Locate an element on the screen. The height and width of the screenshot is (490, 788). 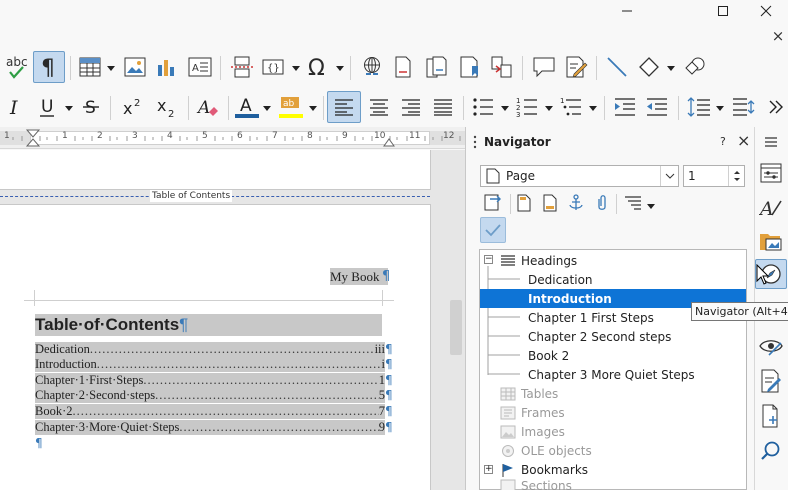
tree-bookmarks: Bookmarks is located at coordinates (613, 469).